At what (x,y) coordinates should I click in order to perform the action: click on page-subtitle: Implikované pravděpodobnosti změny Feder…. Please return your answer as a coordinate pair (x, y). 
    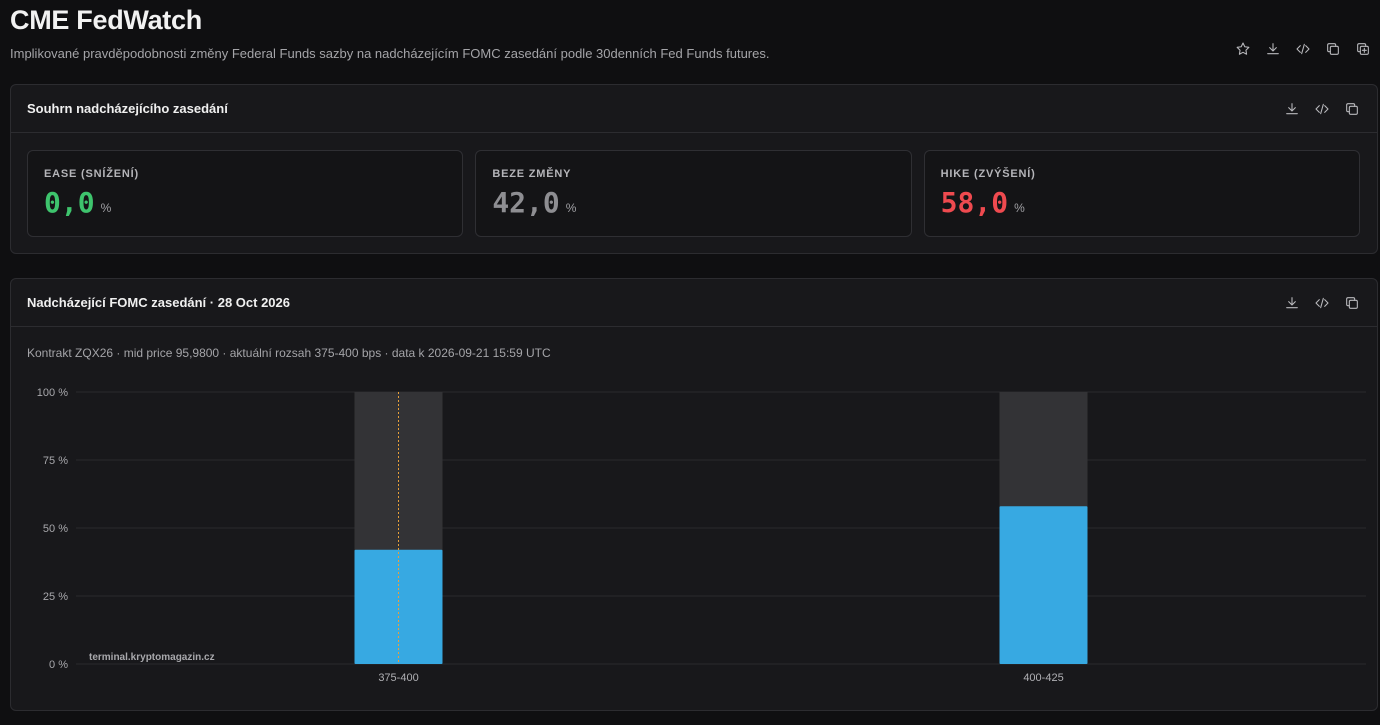
    Looking at the image, I should click on (390, 53).